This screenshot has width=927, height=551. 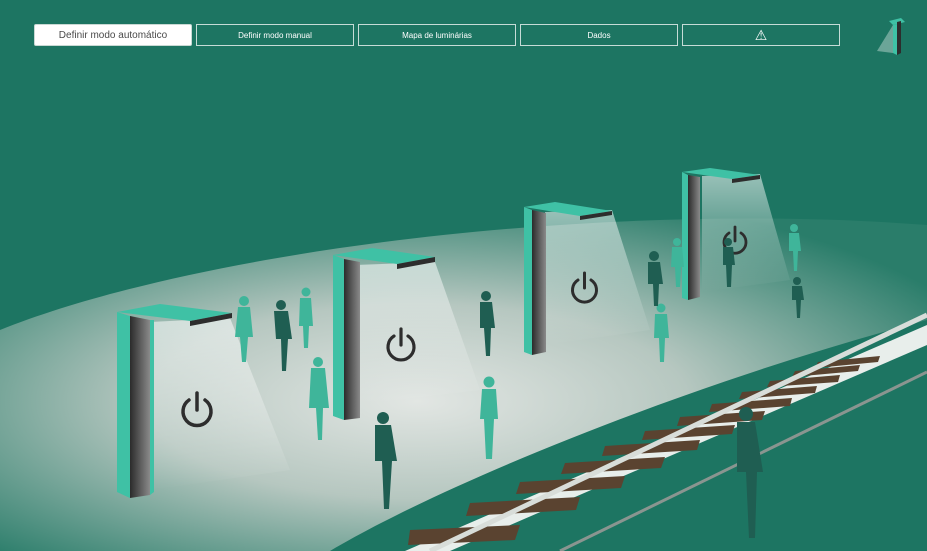 I want to click on set-auto-mode-button: Definir modo automático, so click(x=113, y=35).